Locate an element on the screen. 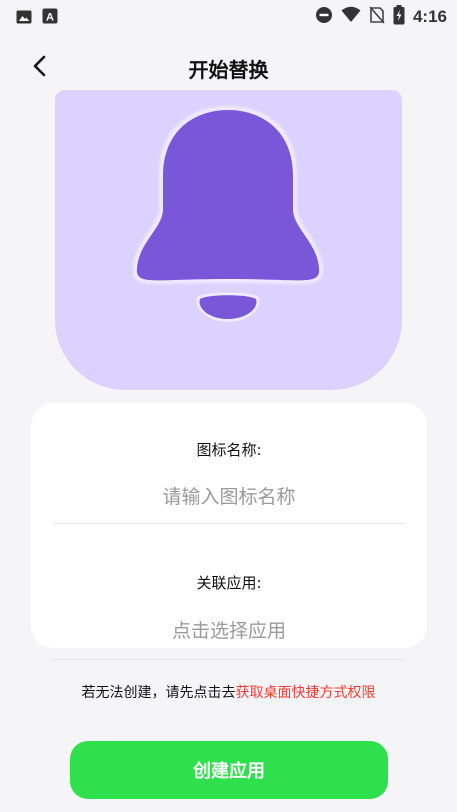  svg-text: A is located at coordinates (50, 18).